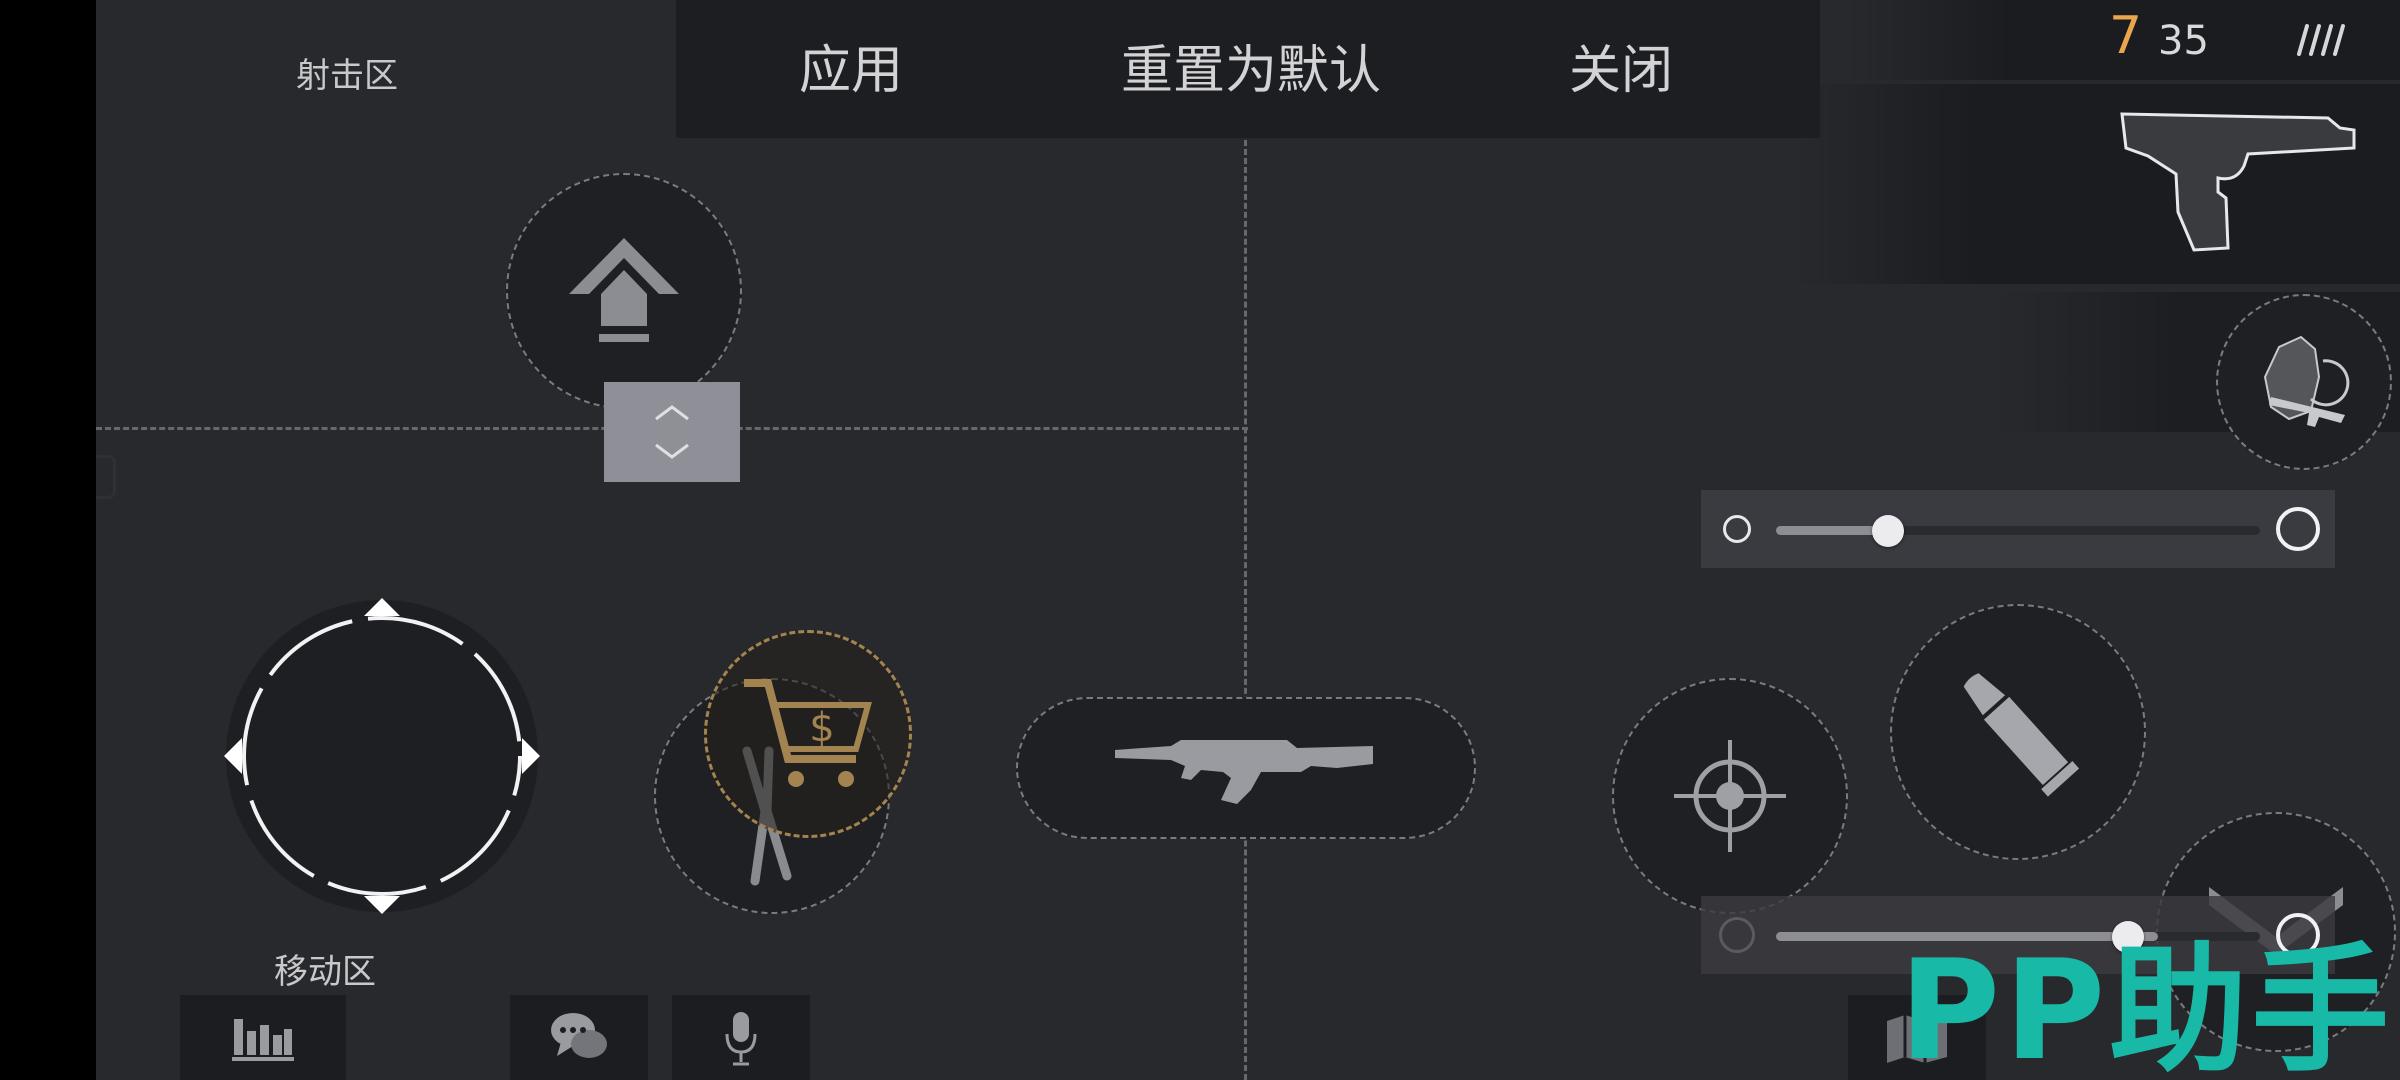 The width and height of the screenshot is (2400, 1080). I want to click on reload-button, so click(2018, 732).